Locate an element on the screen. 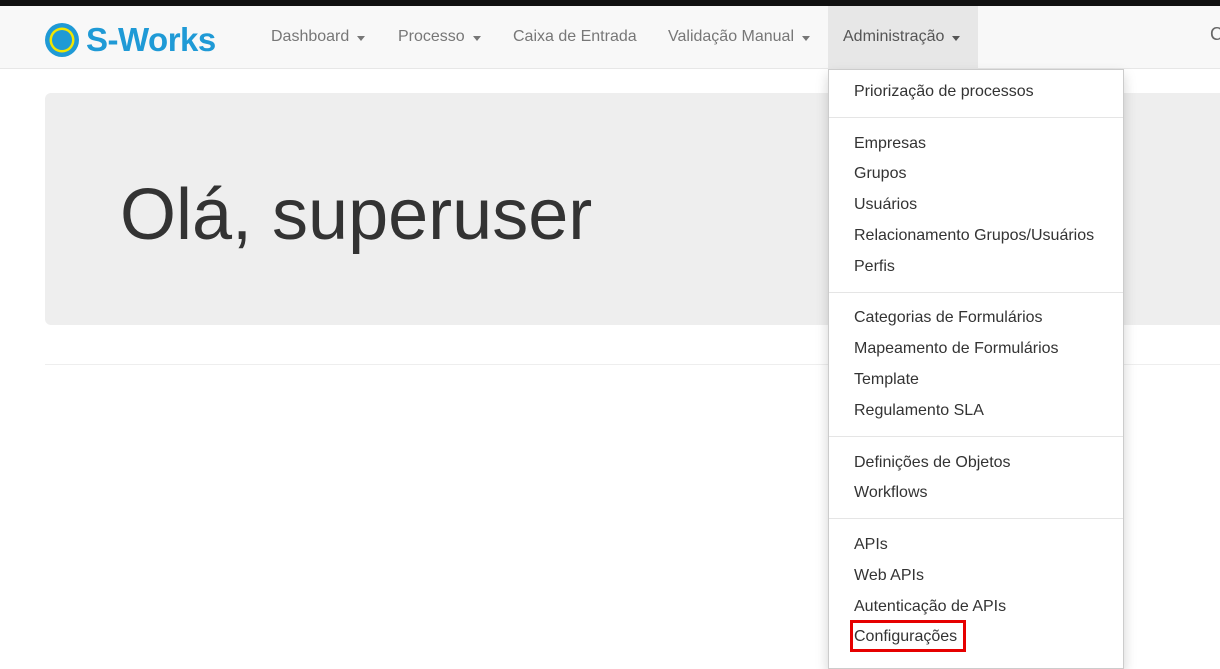 This screenshot has height=669, width=1220. nav-dashboard: Dashboard is located at coordinates (318, 37).